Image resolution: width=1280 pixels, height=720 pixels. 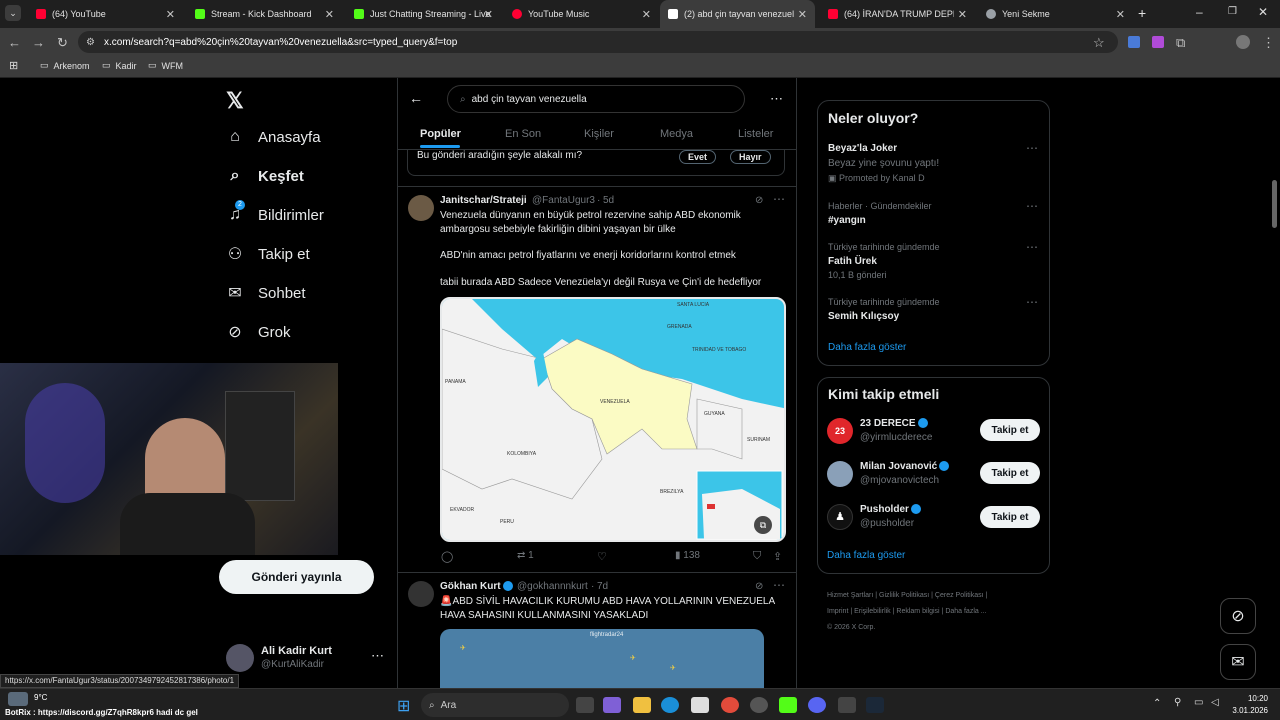 What do you see at coordinates (1134, 42) in the screenshot?
I see `translate-extension-icon` at bounding box center [1134, 42].